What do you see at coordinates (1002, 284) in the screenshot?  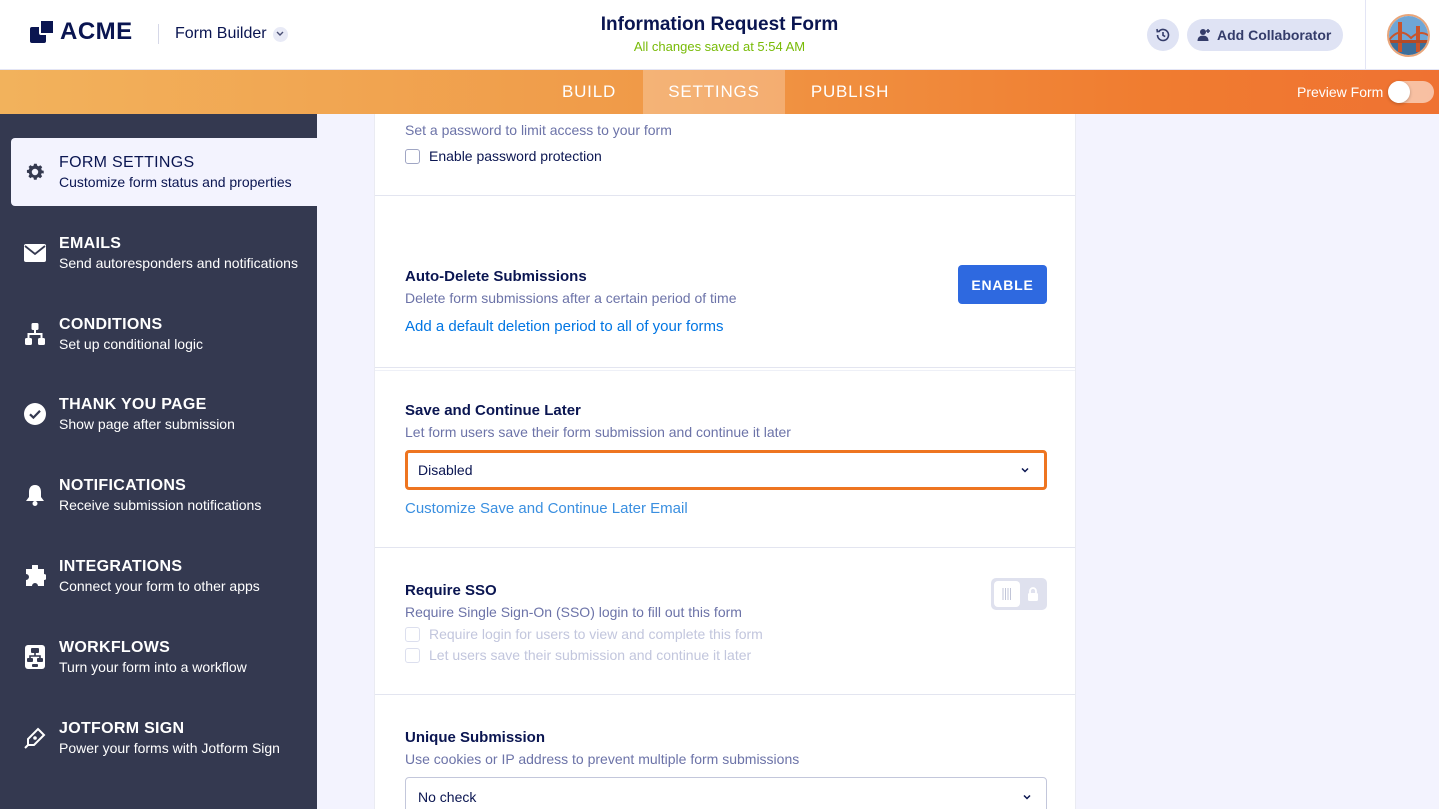 I see `auto-delete-enable-button: ENABLE` at bounding box center [1002, 284].